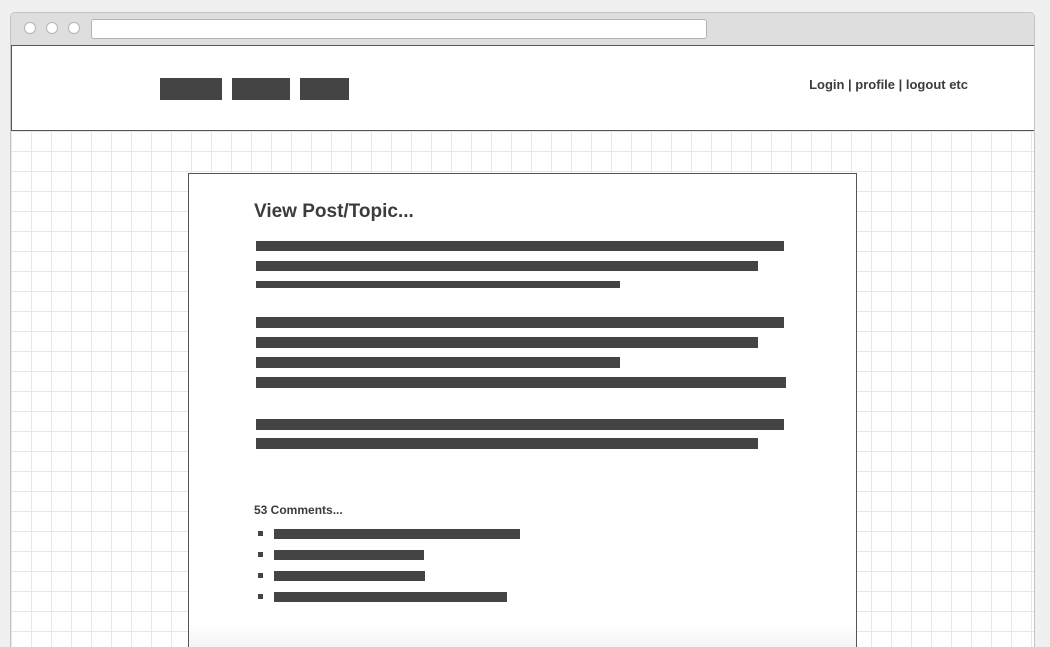 This screenshot has width=1050, height=647. I want to click on browser-chrome, so click(522, 29).